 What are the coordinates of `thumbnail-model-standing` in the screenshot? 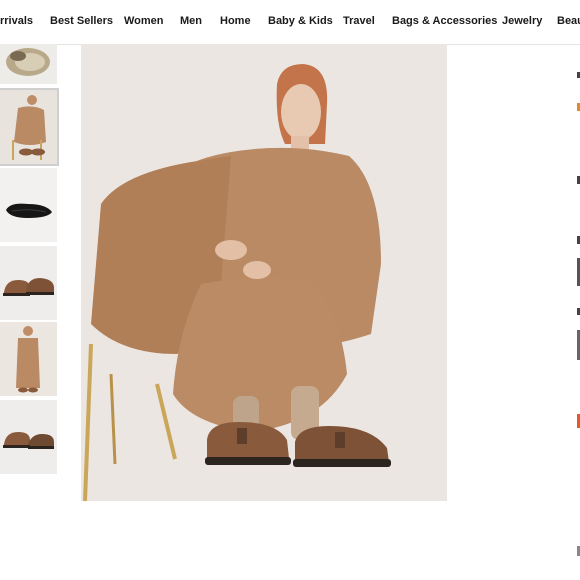 It's located at (28, 359).